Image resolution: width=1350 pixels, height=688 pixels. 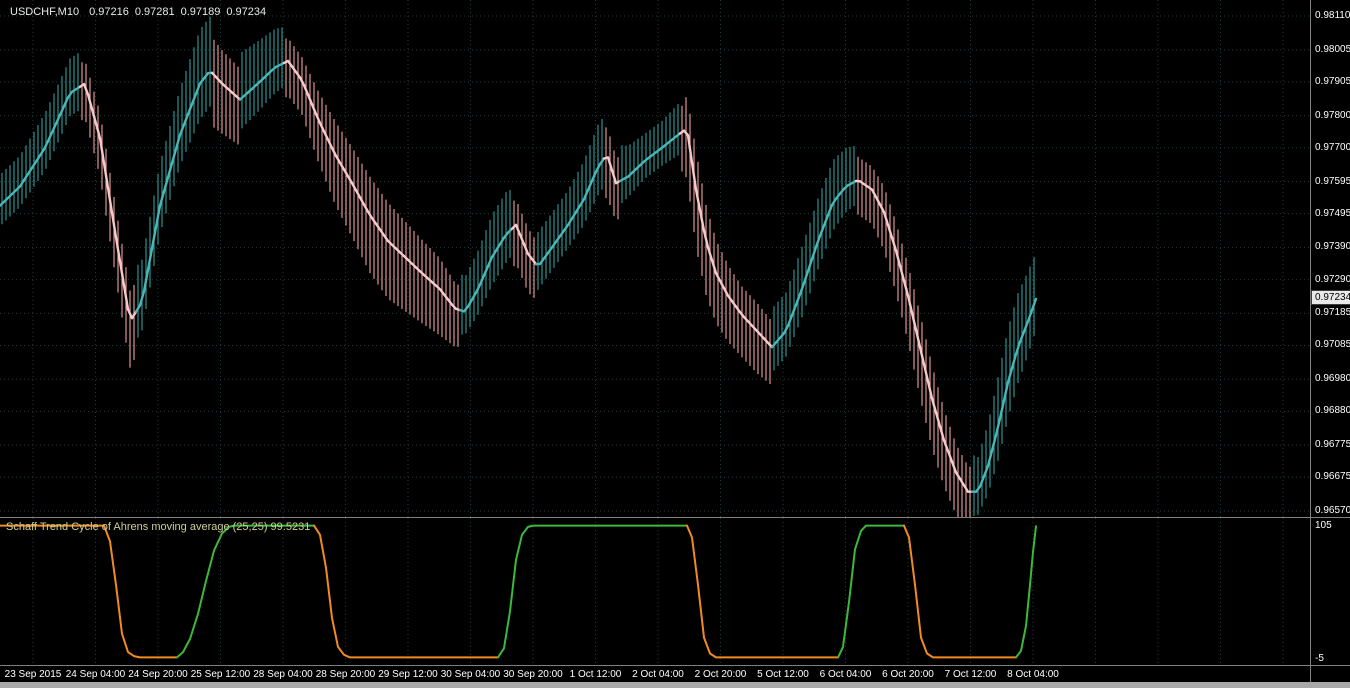 What do you see at coordinates (1332, 445) in the screenshot?
I see `price-tick-label: 0.96775` at bounding box center [1332, 445].